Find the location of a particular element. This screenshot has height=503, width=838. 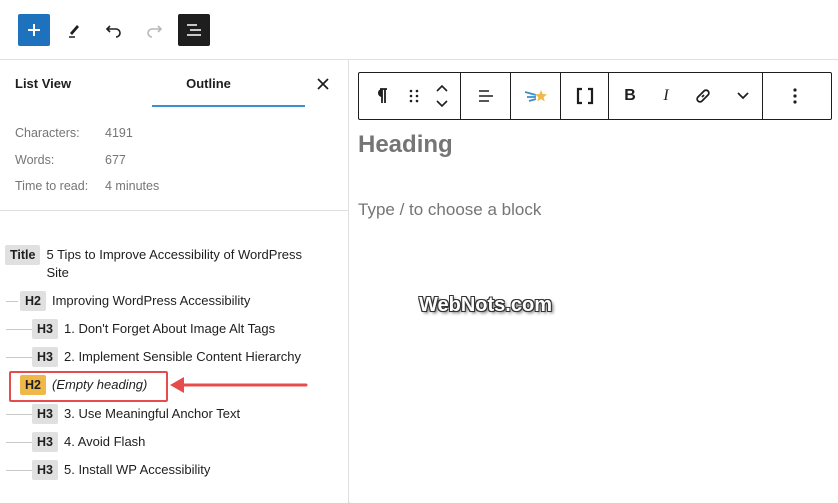

outline-text-line2: Site is located at coordinates (57, 272).